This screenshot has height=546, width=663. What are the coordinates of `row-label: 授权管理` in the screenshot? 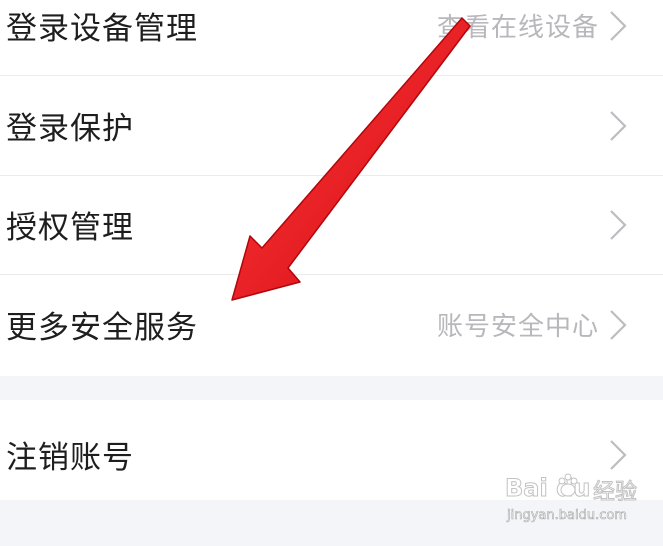 It's located at (70, 228).